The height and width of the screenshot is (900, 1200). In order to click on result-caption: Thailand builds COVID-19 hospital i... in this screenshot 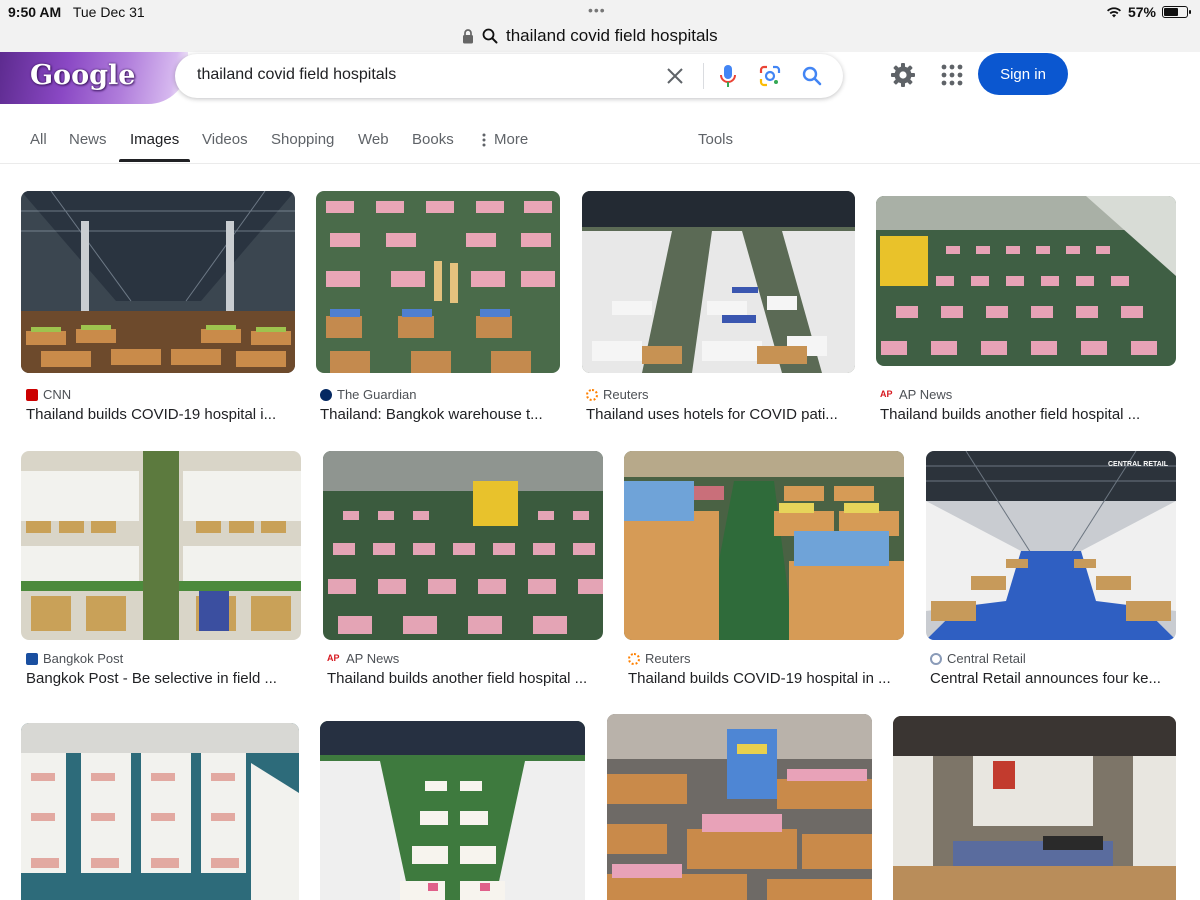, I will do `click(161, 414)`.